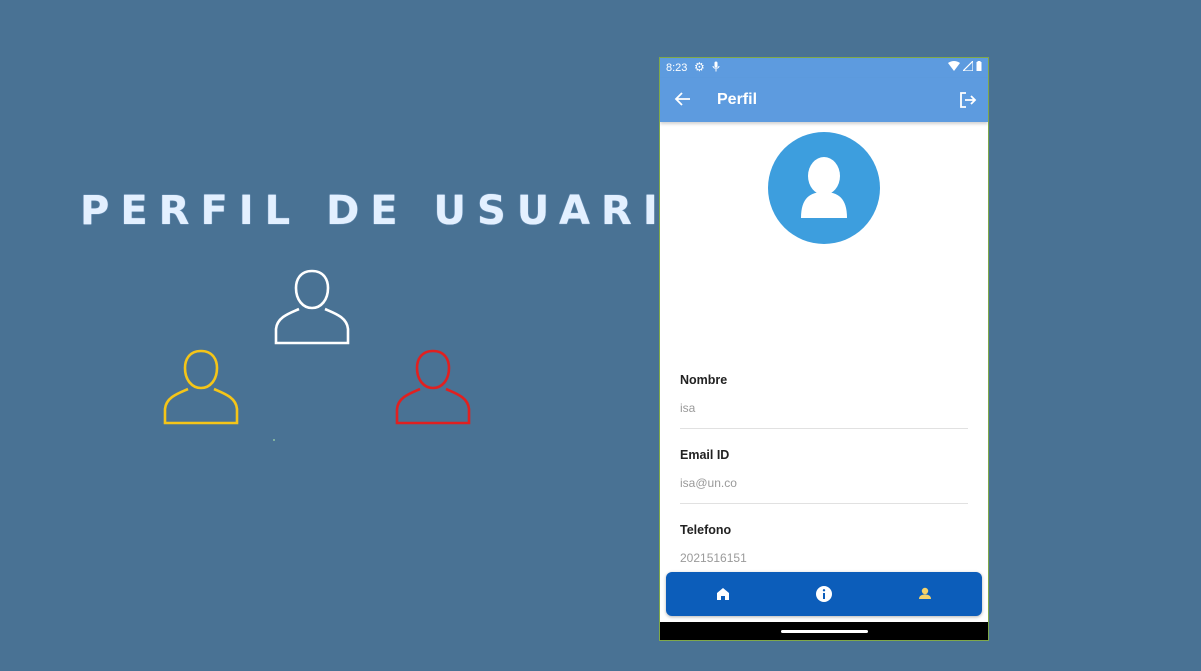 This screenshot has width=1201, height=671. What do you see at coordinates (699, 67) in the screenshot?
I see `gear-icon: ⚙` at bounding box center [699, 67].